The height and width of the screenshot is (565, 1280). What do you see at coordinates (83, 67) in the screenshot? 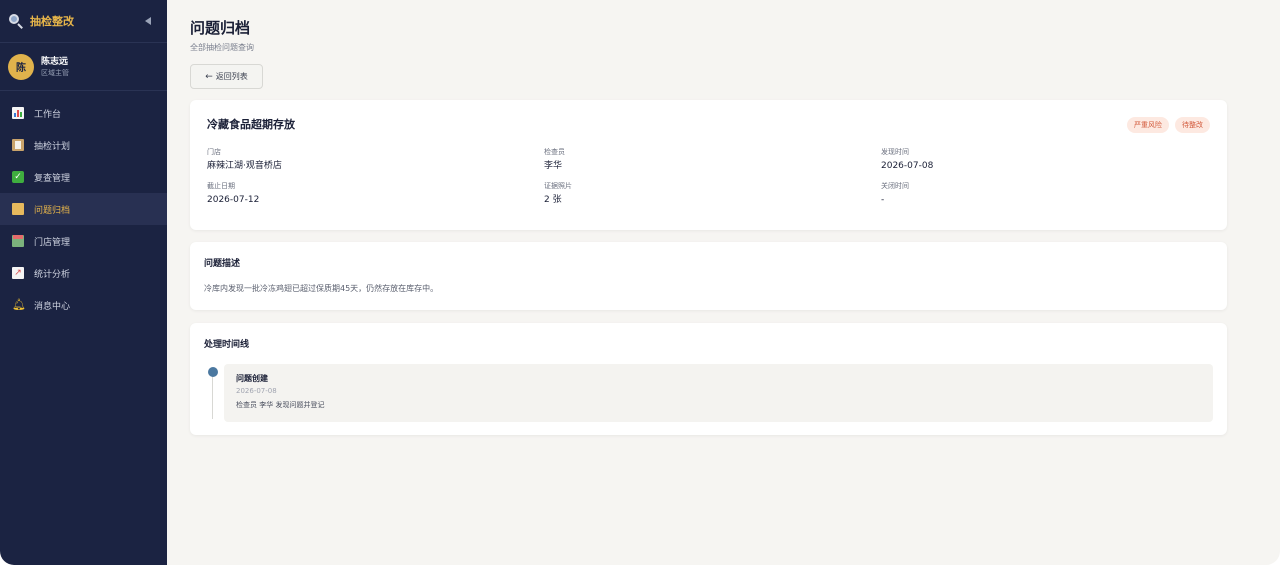
I see `user-profile: 陈 陈志远 区域主管` at bounding box center [83, 67].